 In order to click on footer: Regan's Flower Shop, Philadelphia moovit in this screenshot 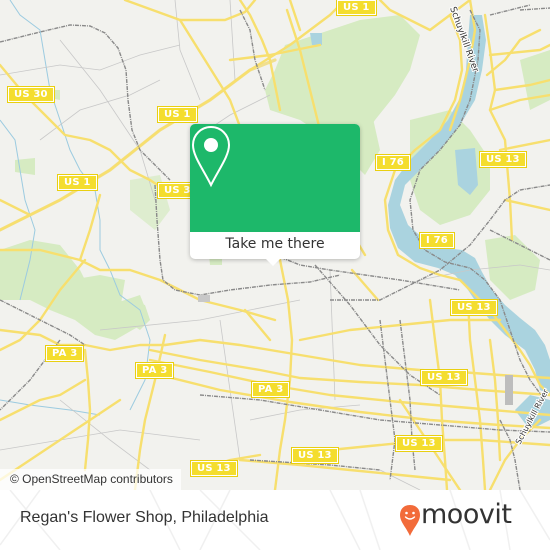, I will do `click(275, 520)`.